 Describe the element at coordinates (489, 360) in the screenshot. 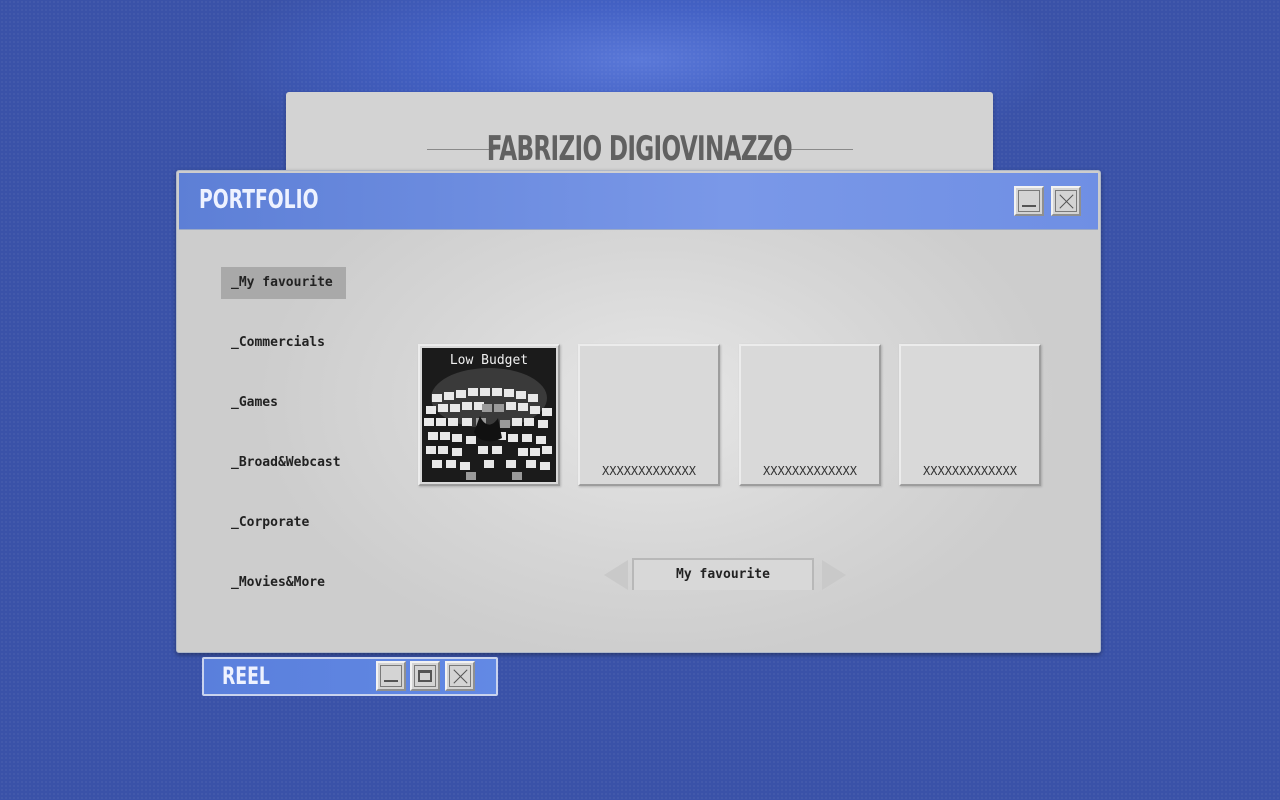

I see `thumbnail-title: Low Budget` at that location.